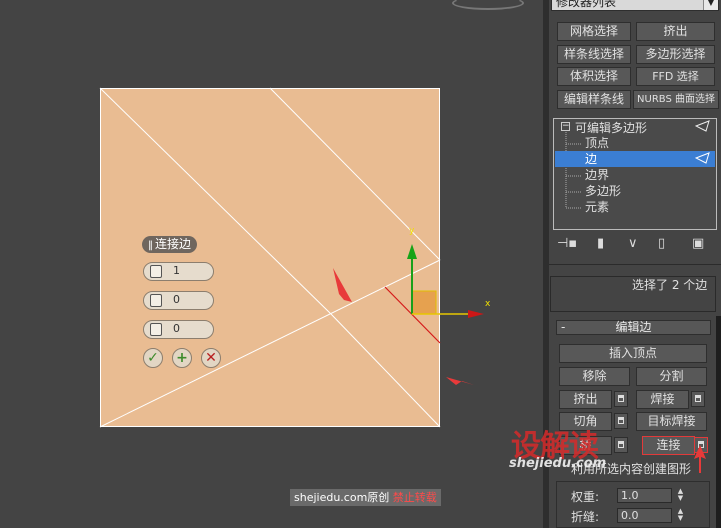 The image size is (721, 528). I want to click on pinch-value: 0, so click(176, 299).